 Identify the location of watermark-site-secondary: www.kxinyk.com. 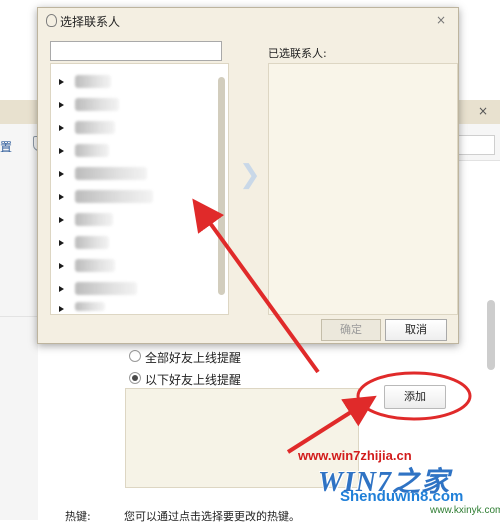
(465, 510).